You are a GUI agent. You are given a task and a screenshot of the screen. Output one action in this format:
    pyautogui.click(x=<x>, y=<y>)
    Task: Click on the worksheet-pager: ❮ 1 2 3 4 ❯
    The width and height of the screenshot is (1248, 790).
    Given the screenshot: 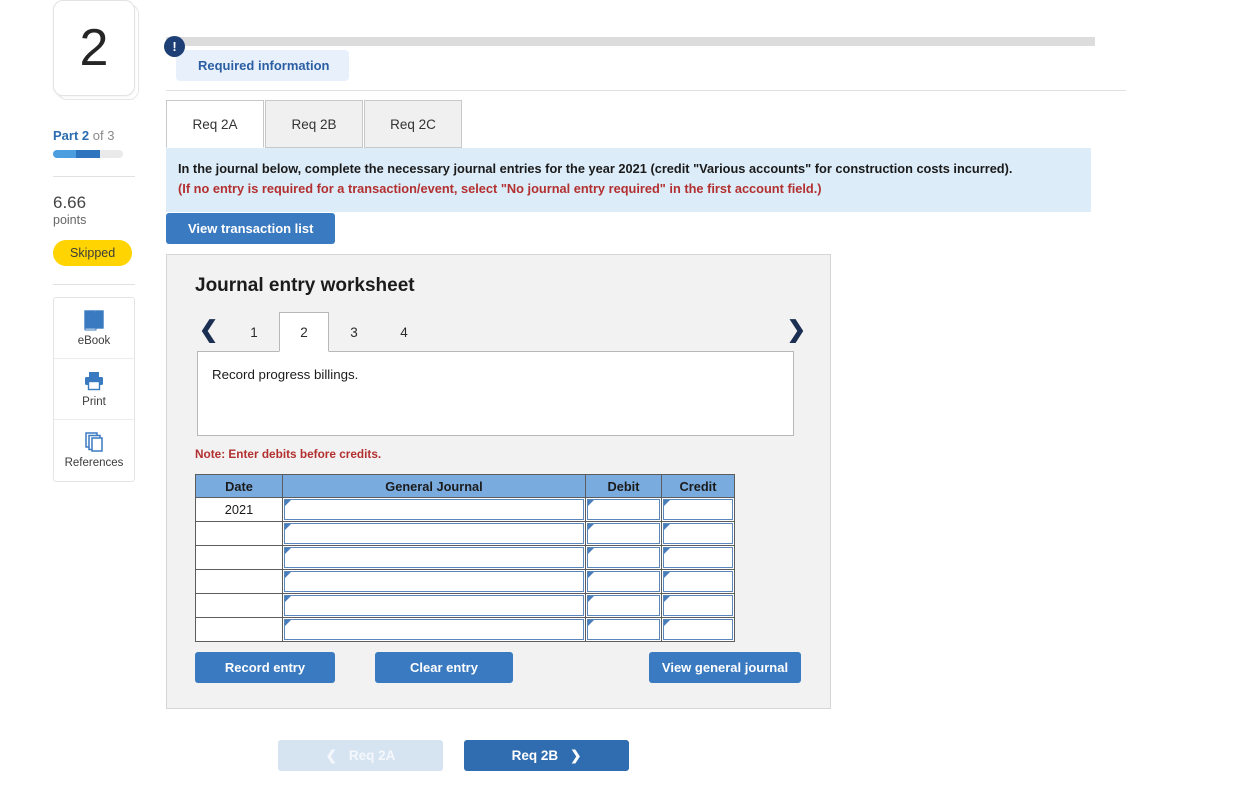 What is the action you would take?
    pyautogui.click(x=504, y=332)
    